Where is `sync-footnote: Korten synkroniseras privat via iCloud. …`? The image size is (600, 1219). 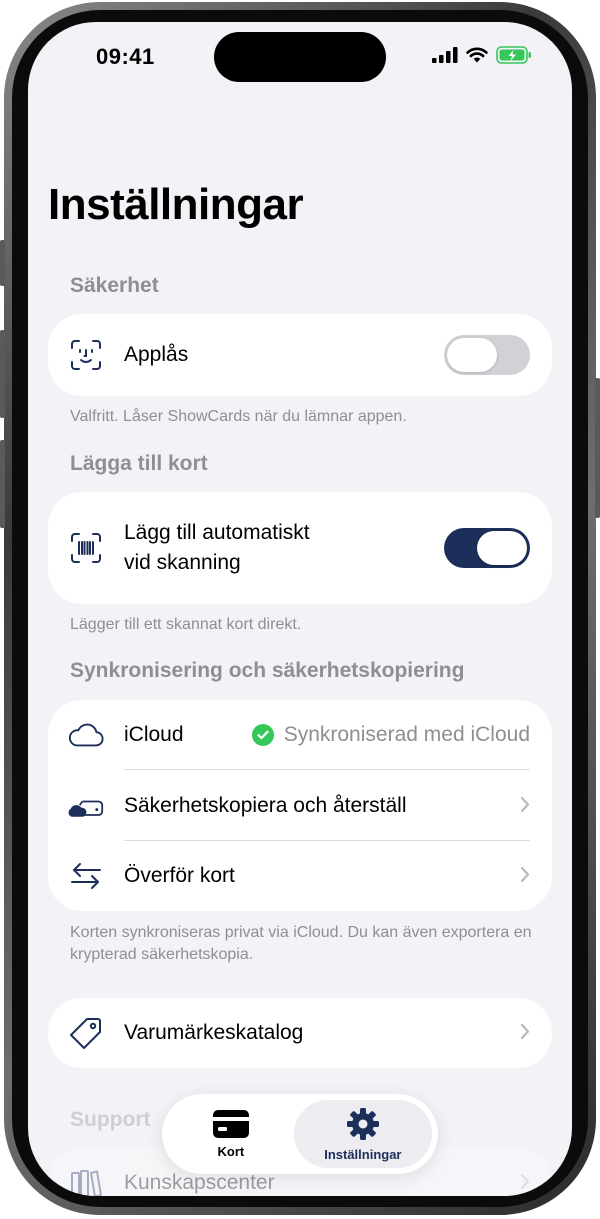 sync-footnote: Korten synkroniseras privat via iCloud. … is located at coordinates (301, 943).